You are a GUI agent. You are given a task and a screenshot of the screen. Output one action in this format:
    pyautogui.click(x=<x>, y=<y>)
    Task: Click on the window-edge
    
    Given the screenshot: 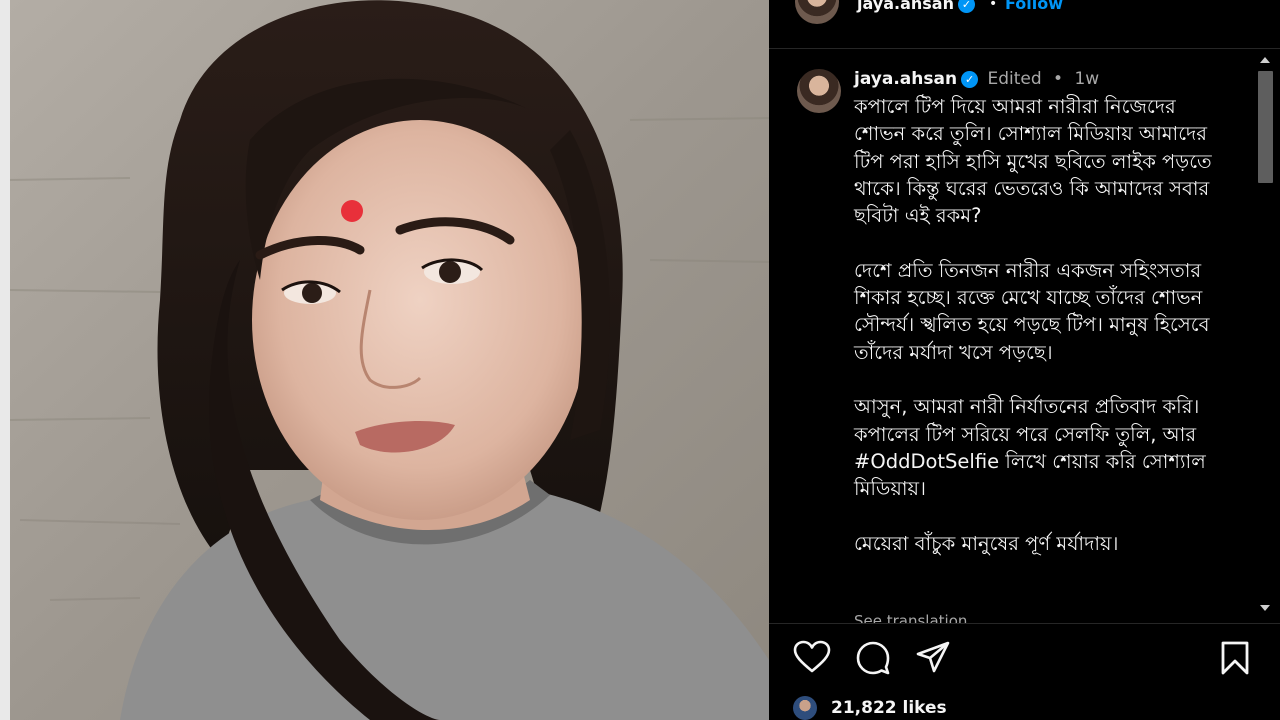 What is the action you would take?
    pyautogui.click(x=5, y=360)
    